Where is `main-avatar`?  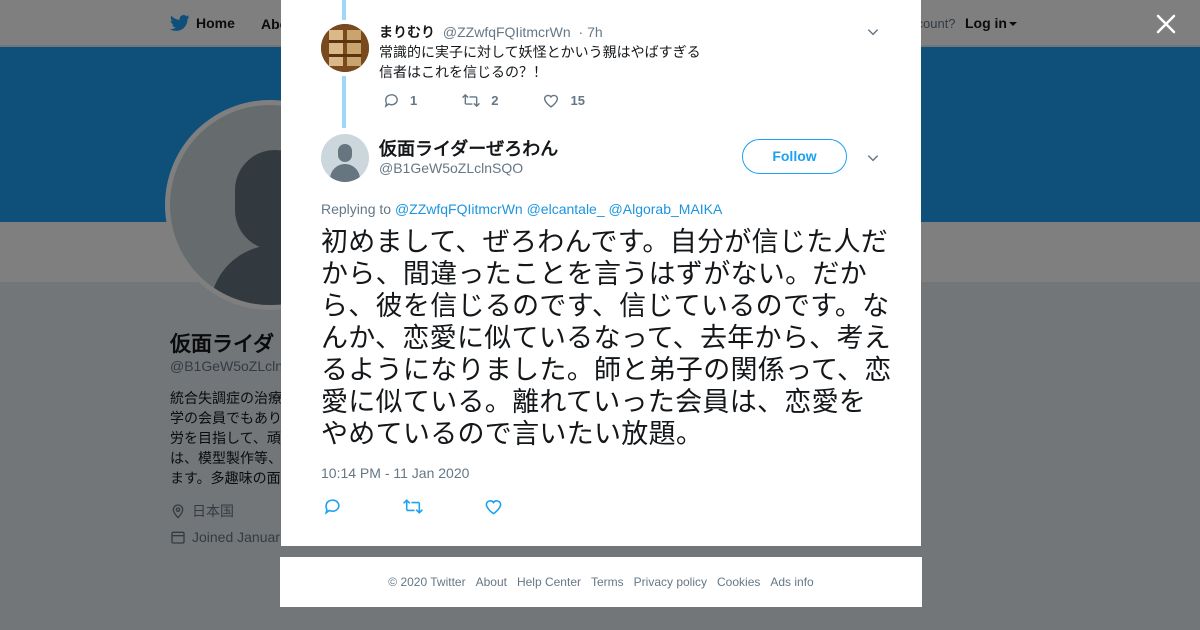
main-avatar is located at coordinates (345, 158).